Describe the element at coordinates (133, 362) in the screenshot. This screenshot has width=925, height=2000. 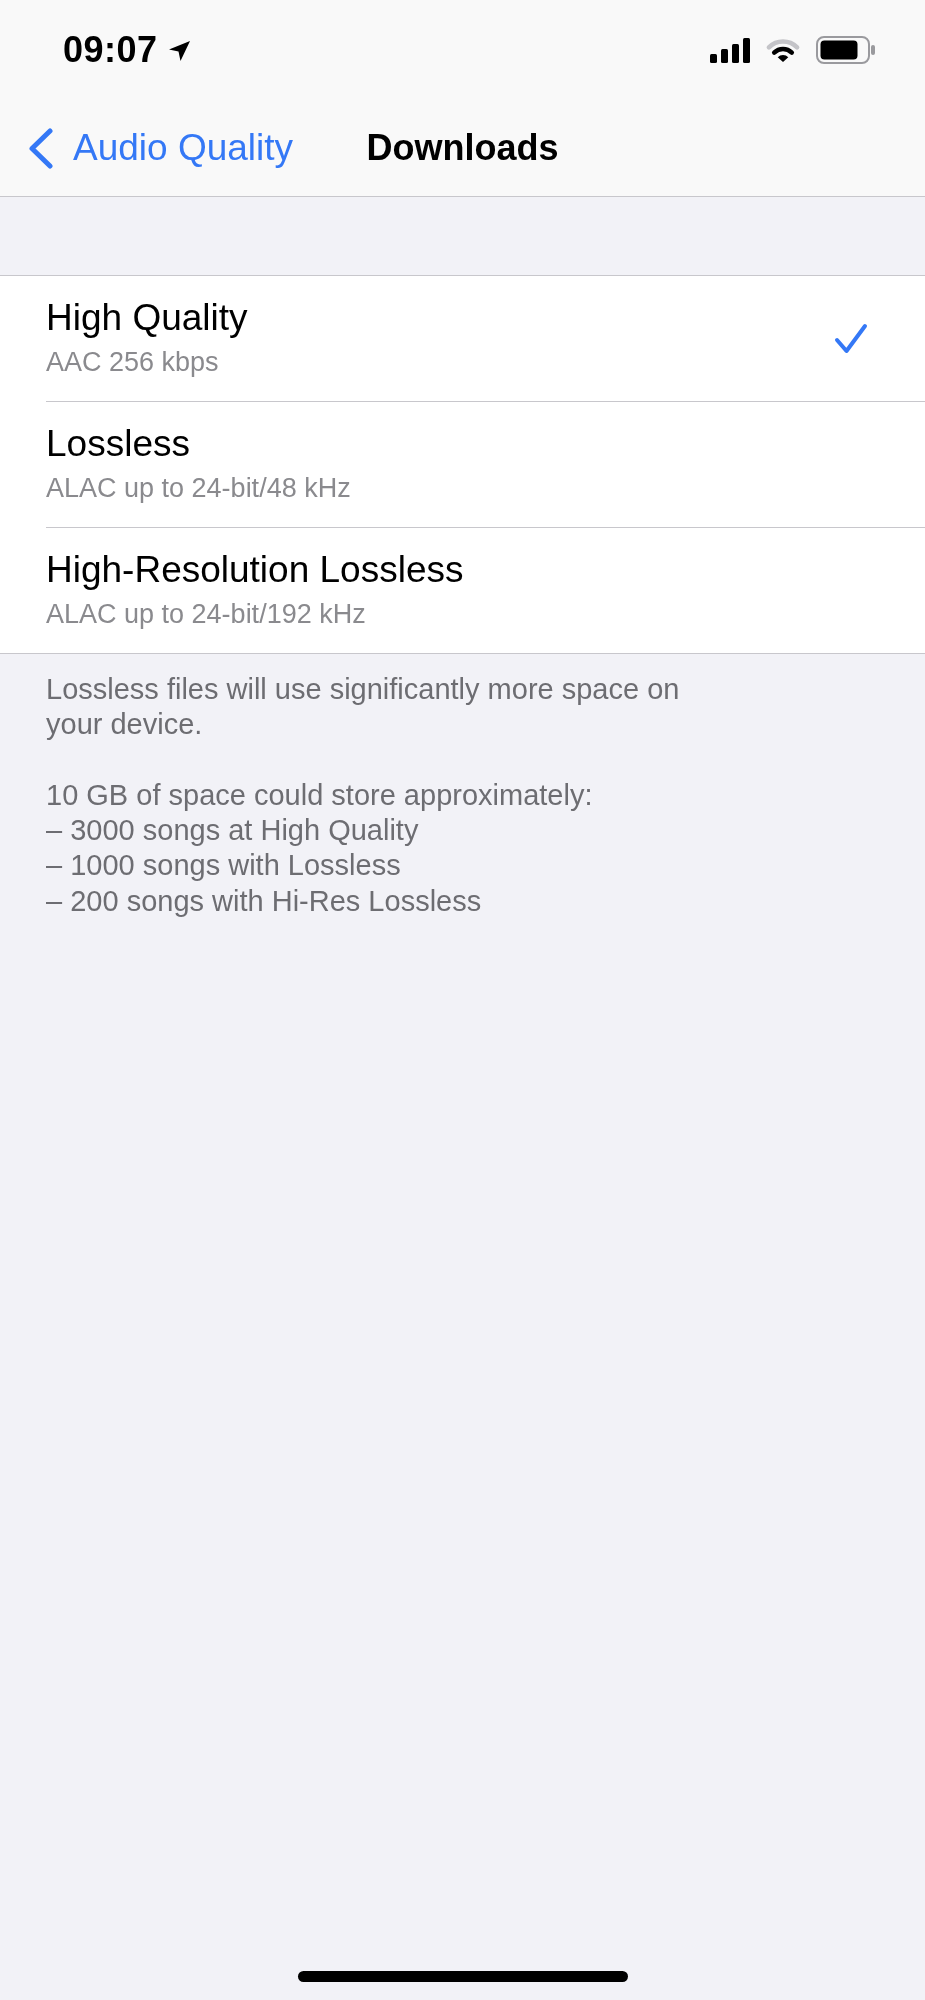
I see `option-detail: AAC 256 kbps` at that location.